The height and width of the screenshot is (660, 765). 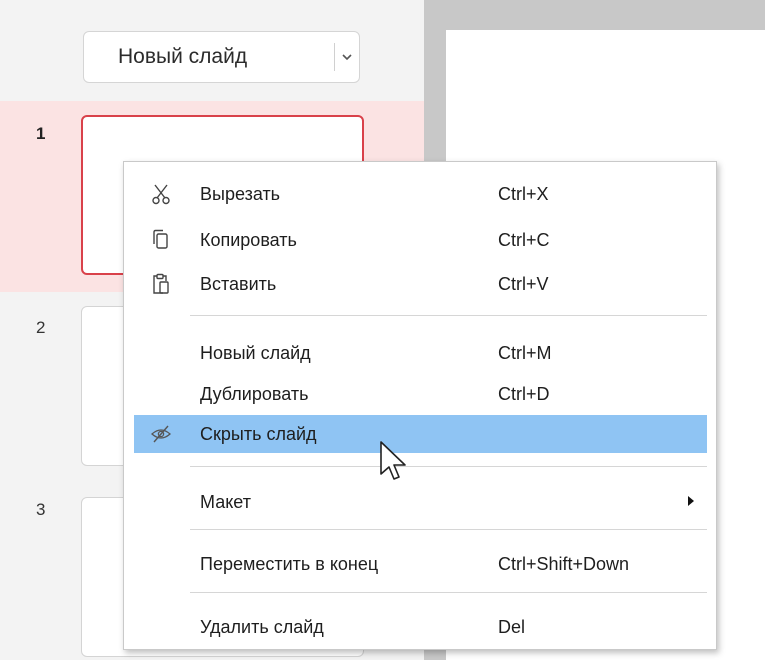 I want to click on slide-number: 3, so click(x=41, y=509).